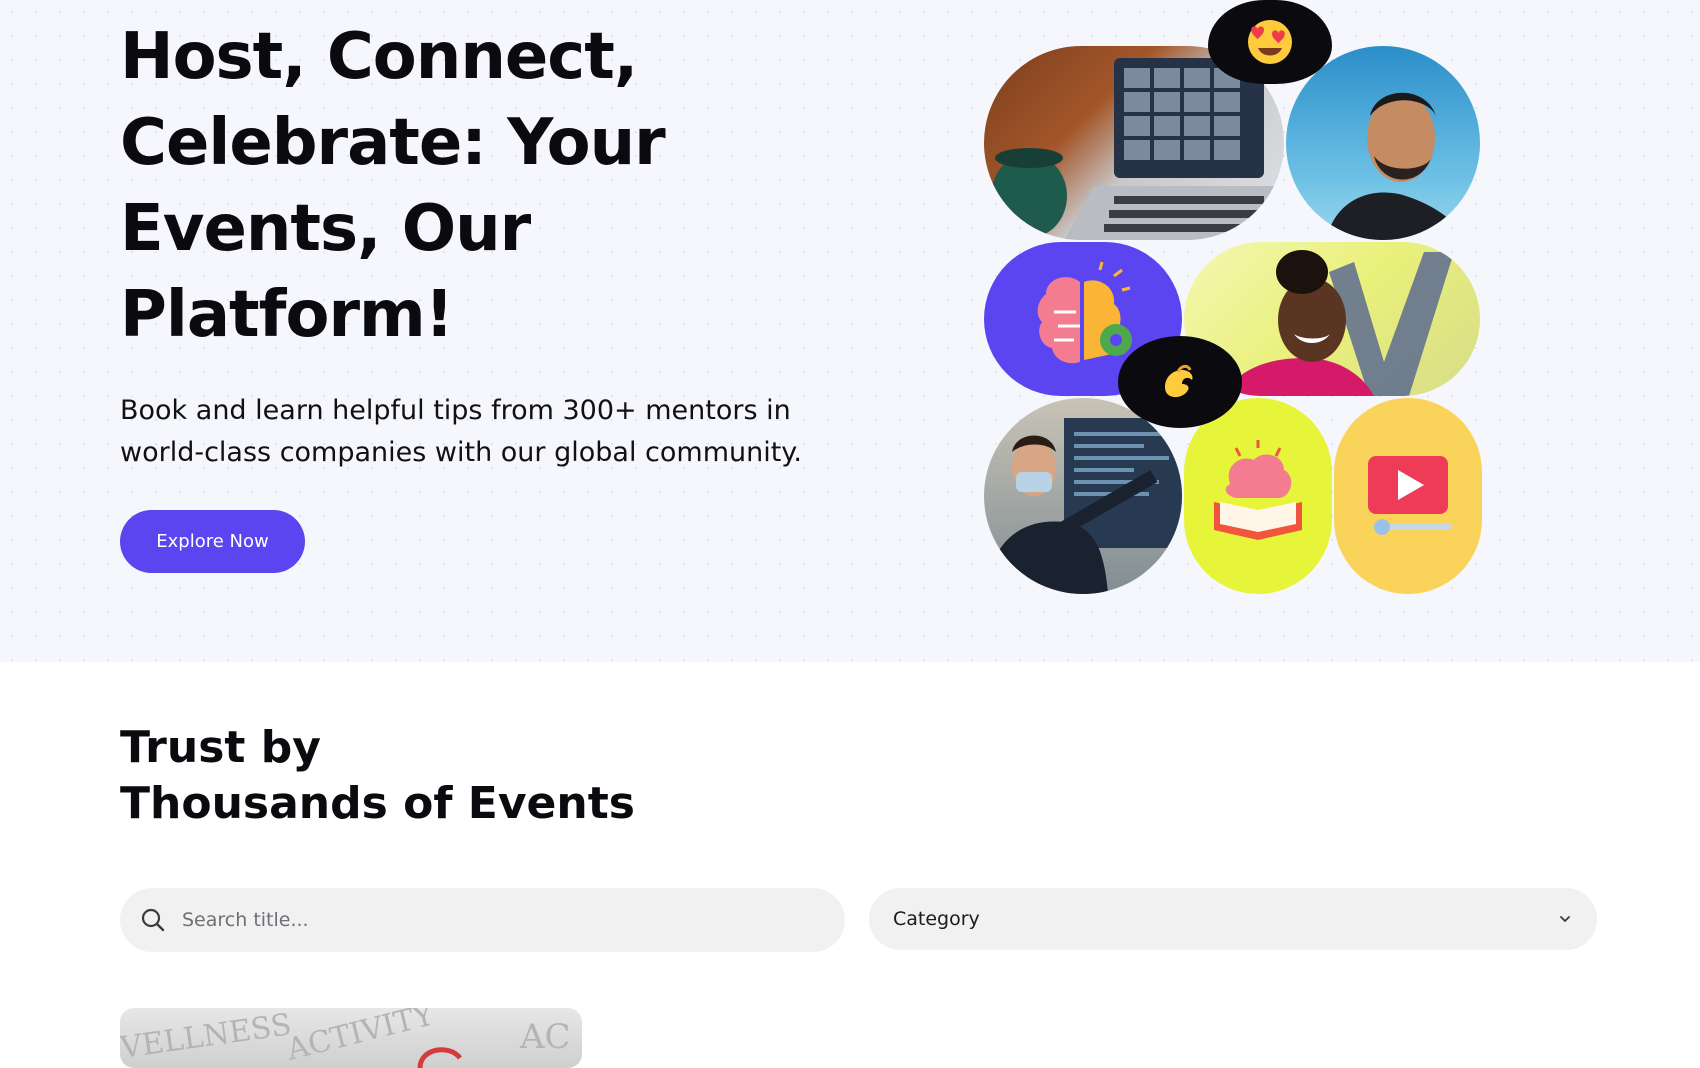 This screenshot has width=1700, height=1068. Describe the element at coordinates (545, 1037) in the screenshot. I see `svg-text: AC` at that location.